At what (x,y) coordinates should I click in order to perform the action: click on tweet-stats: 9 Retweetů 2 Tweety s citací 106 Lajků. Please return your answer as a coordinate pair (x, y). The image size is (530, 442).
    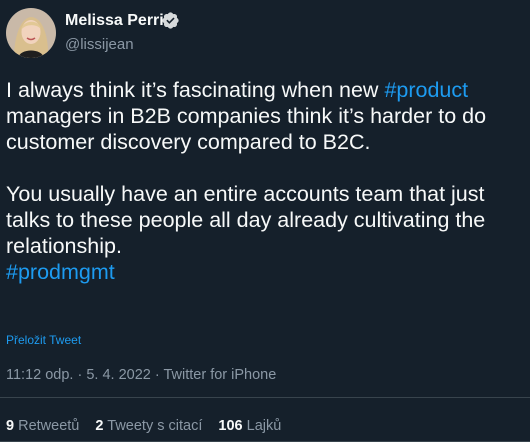
    Looking at the image, I should click on (149, 426).